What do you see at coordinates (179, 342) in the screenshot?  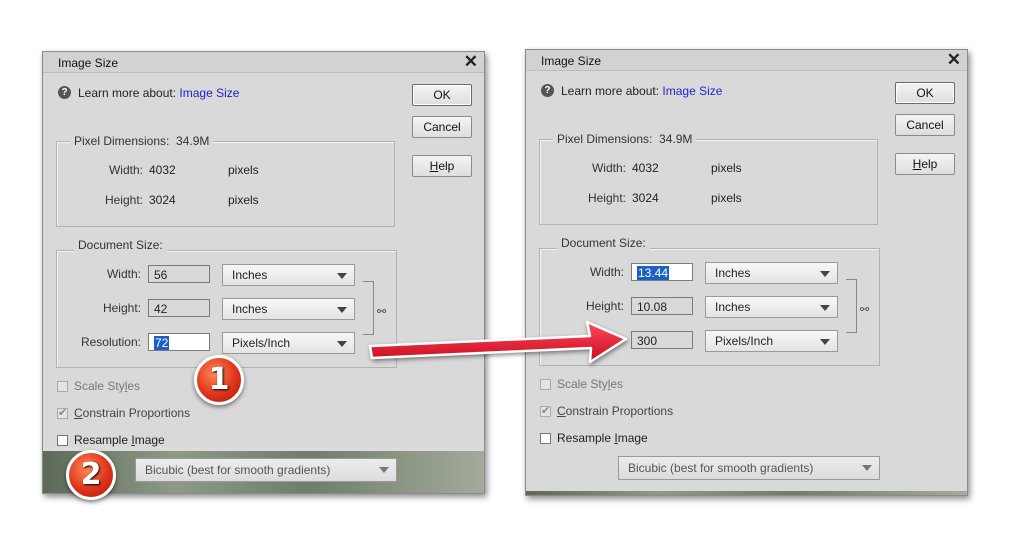 I see `resolution-input: 72` at bounding box center [179, 342].